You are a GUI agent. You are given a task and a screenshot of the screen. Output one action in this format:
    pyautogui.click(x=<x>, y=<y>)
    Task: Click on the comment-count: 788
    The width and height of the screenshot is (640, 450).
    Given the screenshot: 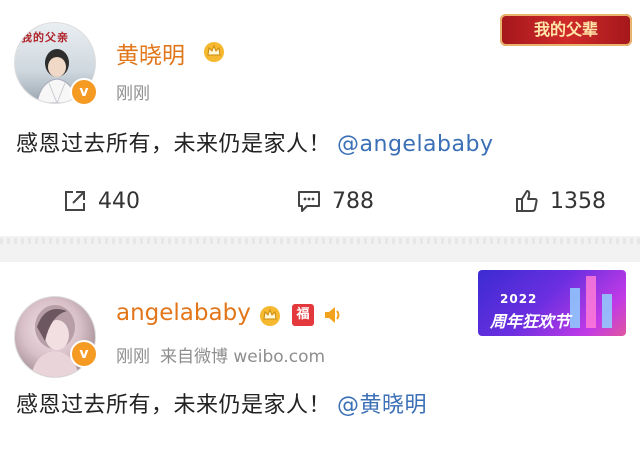 What is the action you would take?
    pyautogui.click(x=353, y=201)
    